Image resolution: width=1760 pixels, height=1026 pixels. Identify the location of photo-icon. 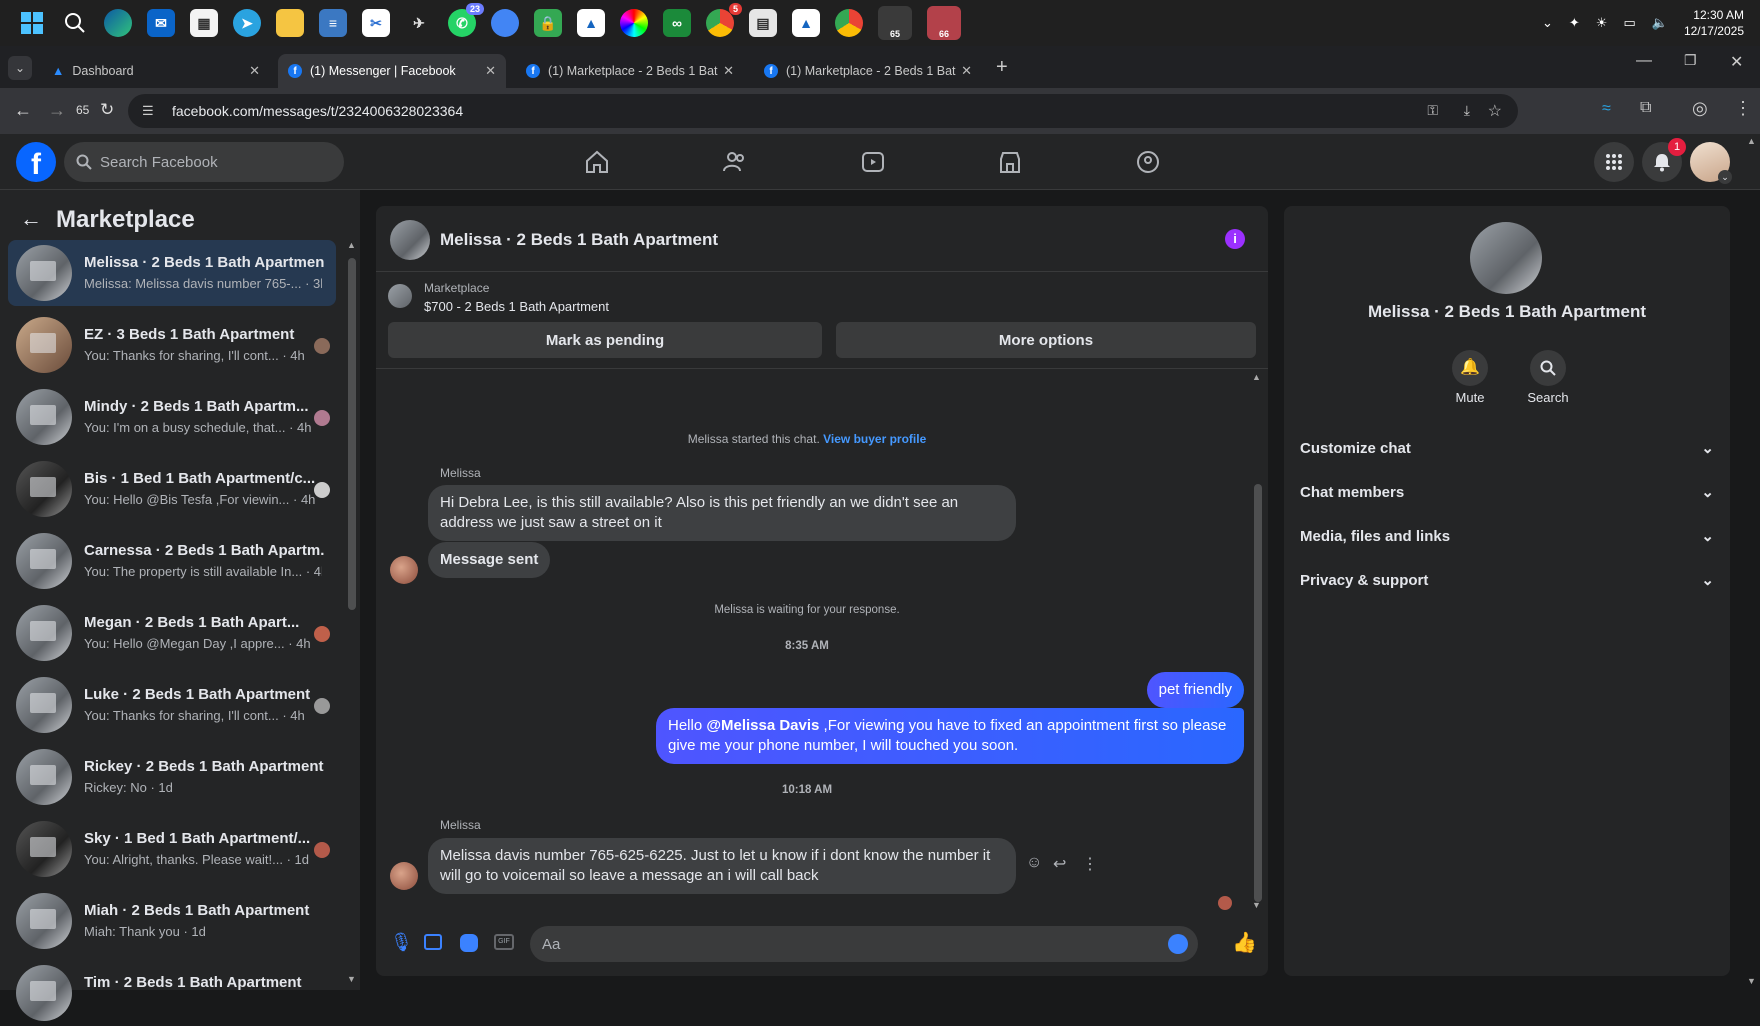
(433, 942).